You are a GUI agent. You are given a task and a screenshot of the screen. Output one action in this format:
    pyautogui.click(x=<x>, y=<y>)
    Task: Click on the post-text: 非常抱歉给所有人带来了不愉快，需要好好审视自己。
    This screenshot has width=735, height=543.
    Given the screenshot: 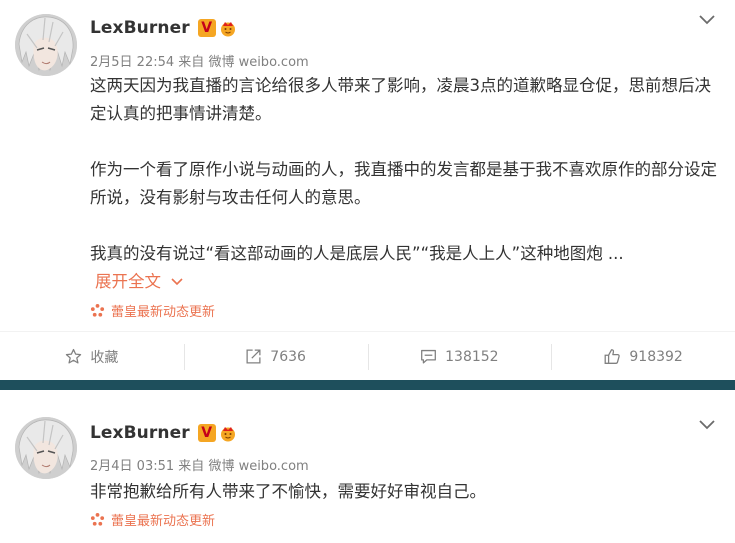 What is the action you would take?
    pyautogui.click(x=405, y=492)
    